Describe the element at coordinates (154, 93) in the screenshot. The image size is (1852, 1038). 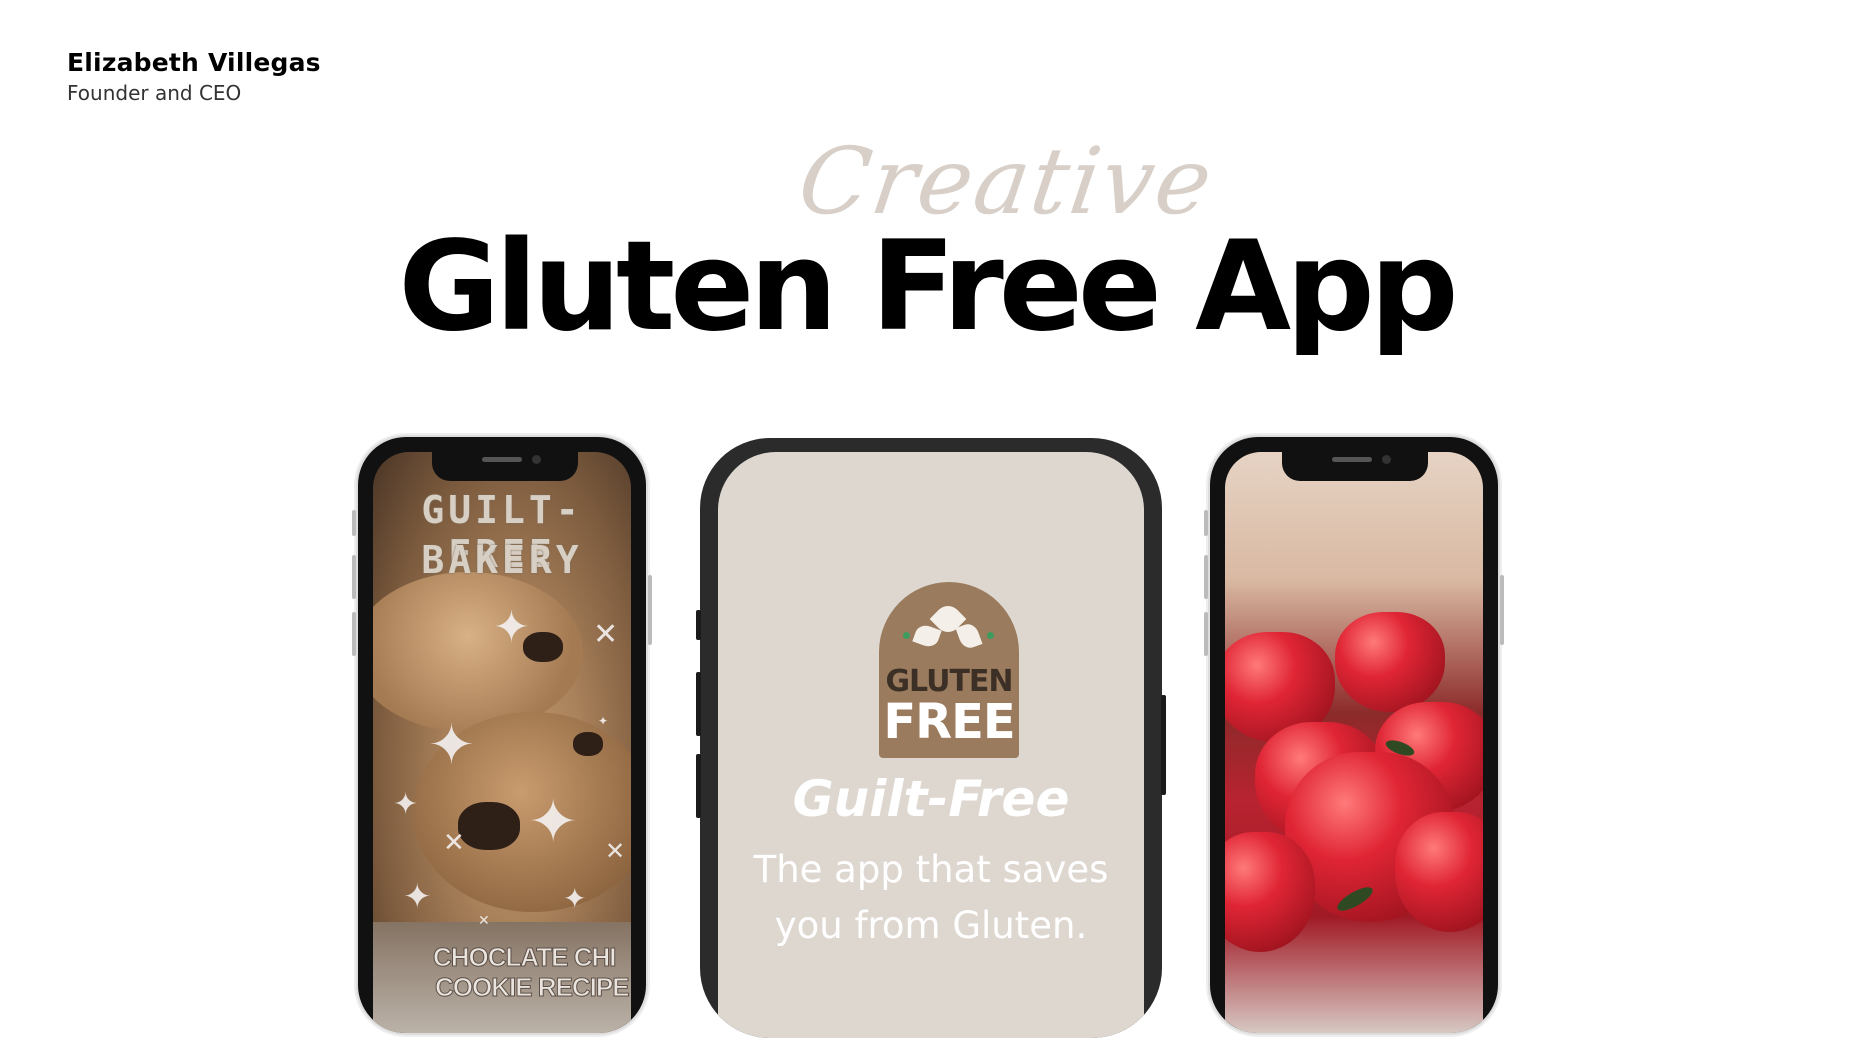
I see `author-role: Founder and CEO` at that location.